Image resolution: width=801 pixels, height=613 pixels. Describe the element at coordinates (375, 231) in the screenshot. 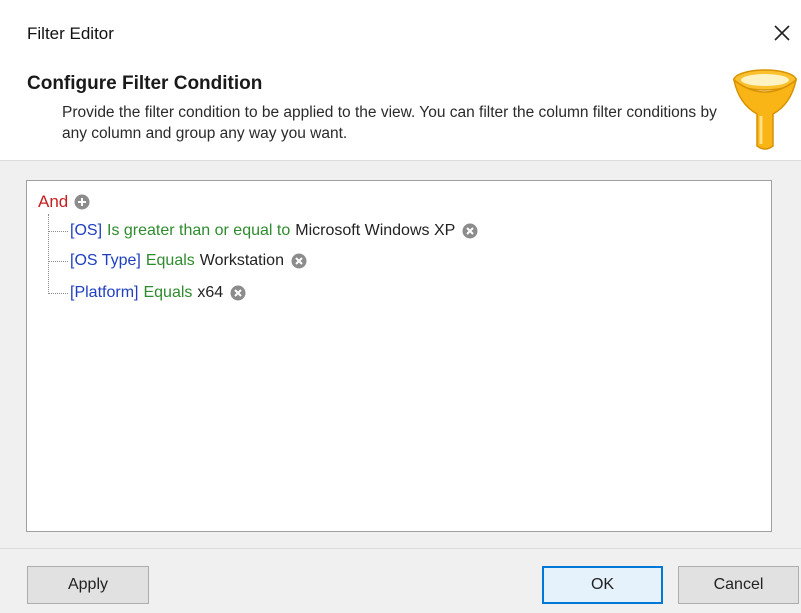

I see `condition-value: Microsoft Windows XP` at that location.